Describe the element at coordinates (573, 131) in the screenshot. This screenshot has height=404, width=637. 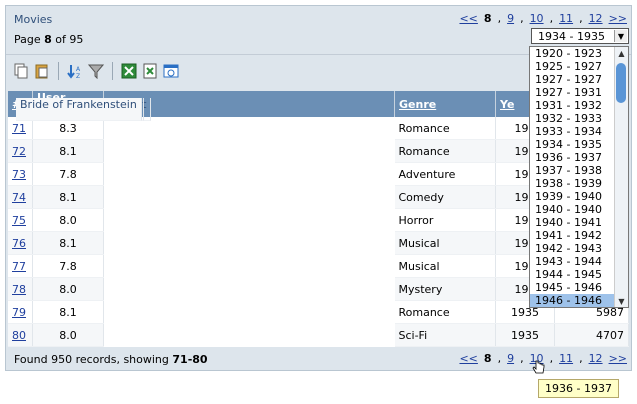
I see `dropdown-option: 1933 - 1934` at that location.